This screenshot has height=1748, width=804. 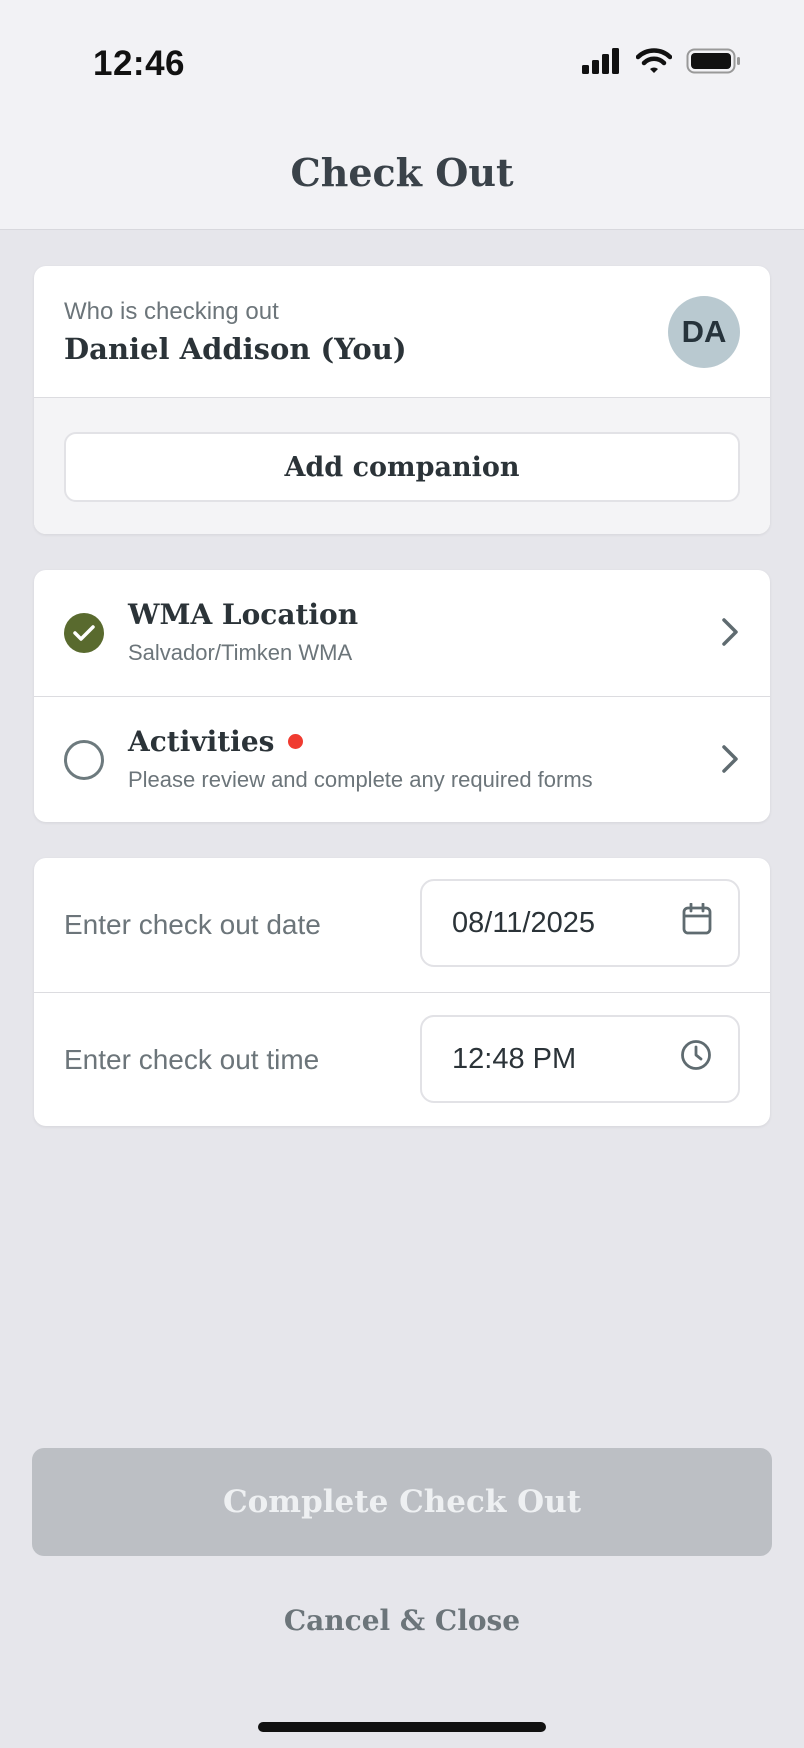 I want to click on wma-location-value: Salvador/Timken WMA, so click(x=240, y=652).